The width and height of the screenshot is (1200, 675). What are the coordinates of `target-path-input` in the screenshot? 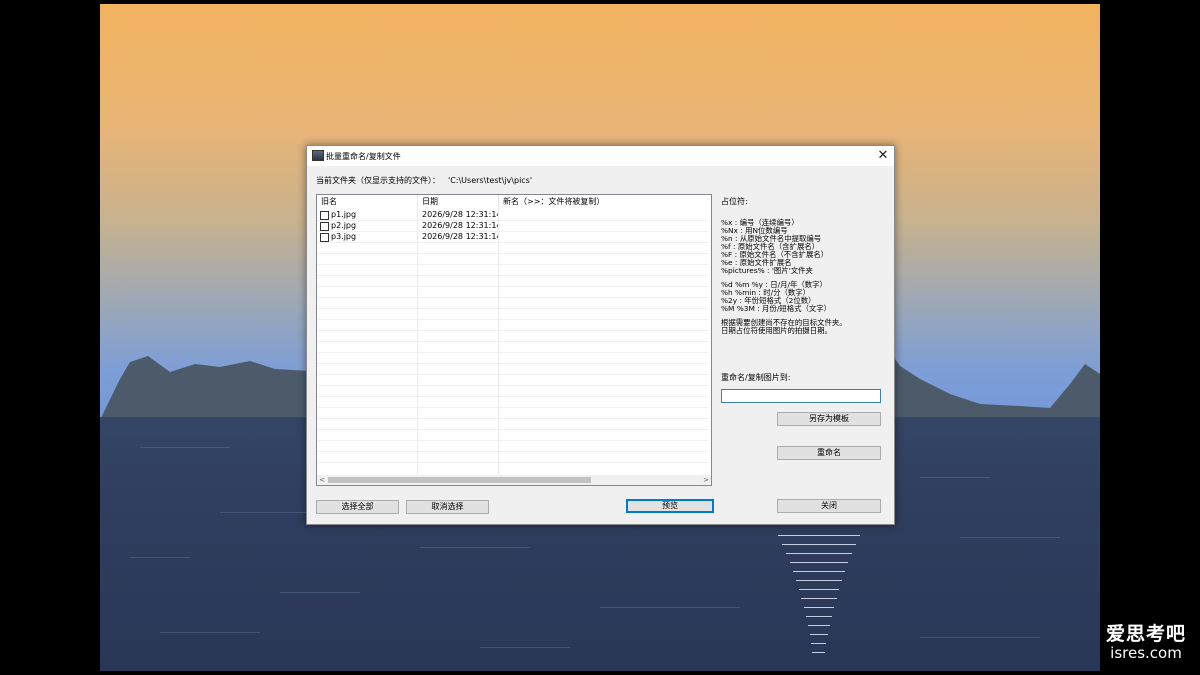 It's located at (801, 396).